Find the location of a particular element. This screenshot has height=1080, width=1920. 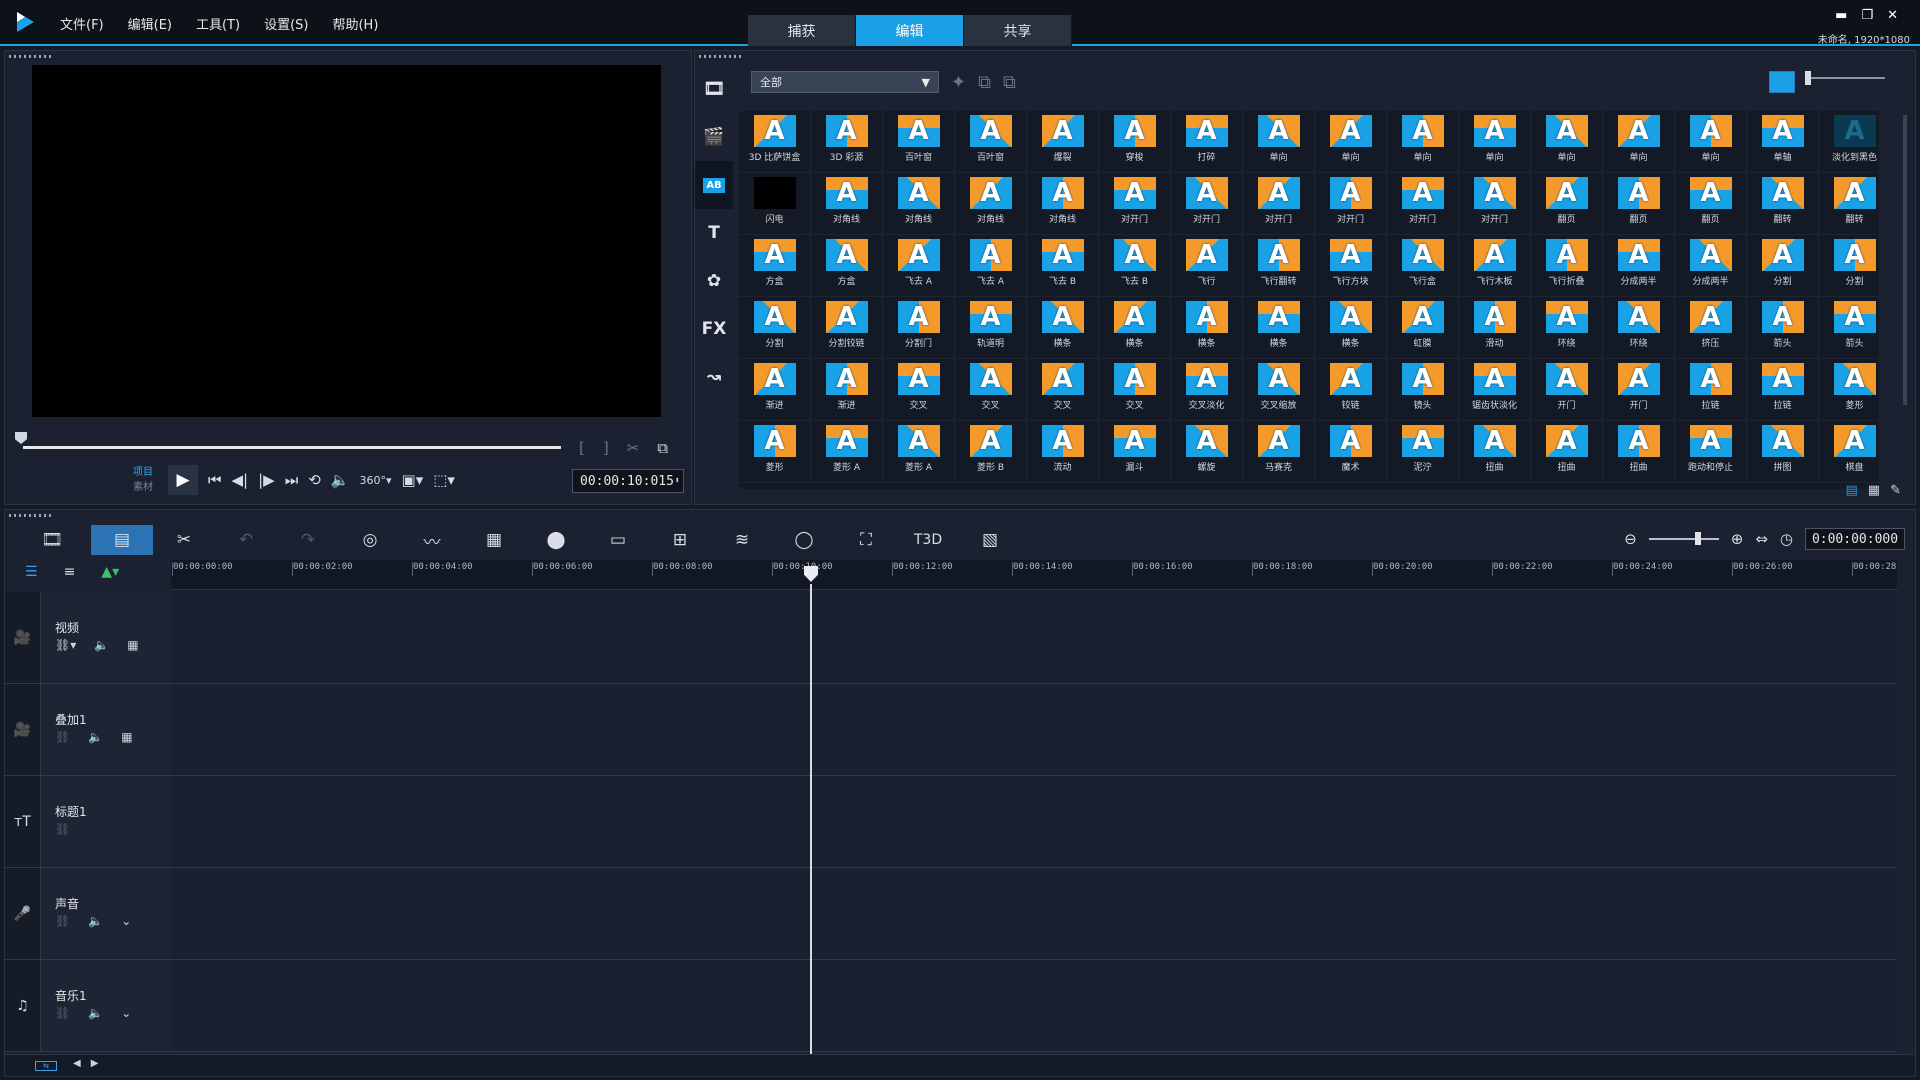

transition-item: A 开门 is located at coordinates (1567, 390).